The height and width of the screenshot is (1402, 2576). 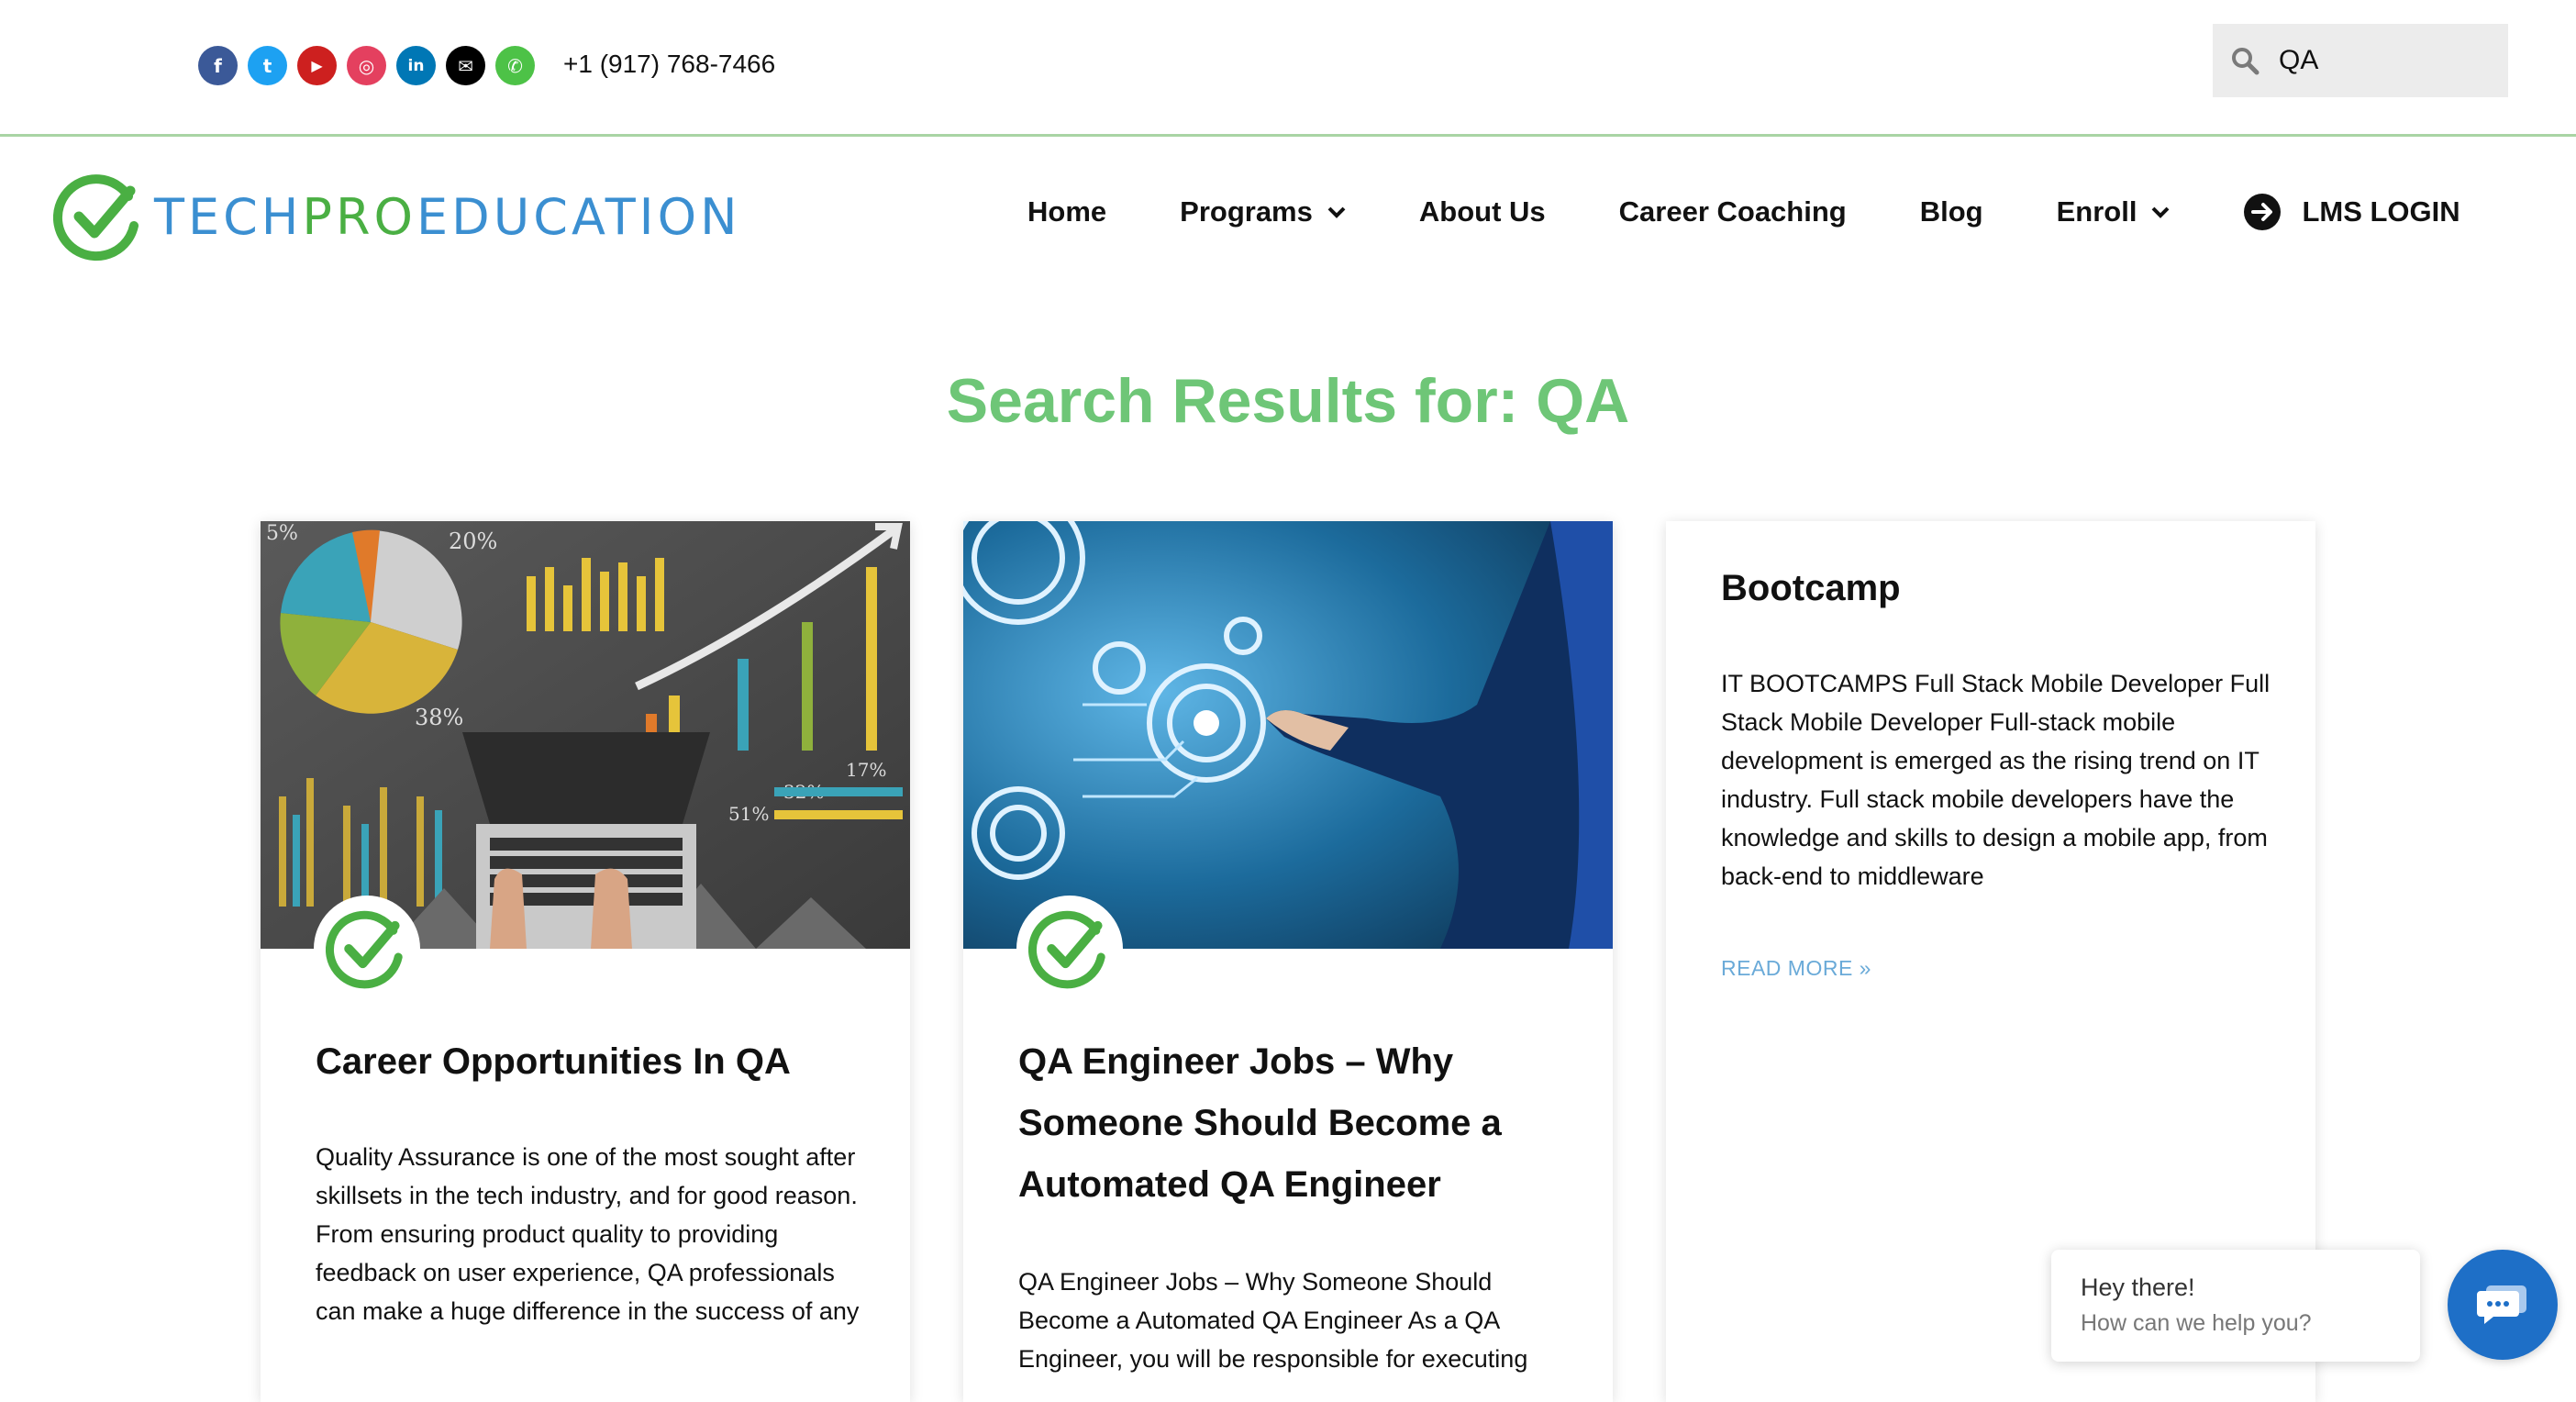 I want to click on post-thumbnail: 5% 20% 38% 17% 32% 51%, so click(x=585, y=735).